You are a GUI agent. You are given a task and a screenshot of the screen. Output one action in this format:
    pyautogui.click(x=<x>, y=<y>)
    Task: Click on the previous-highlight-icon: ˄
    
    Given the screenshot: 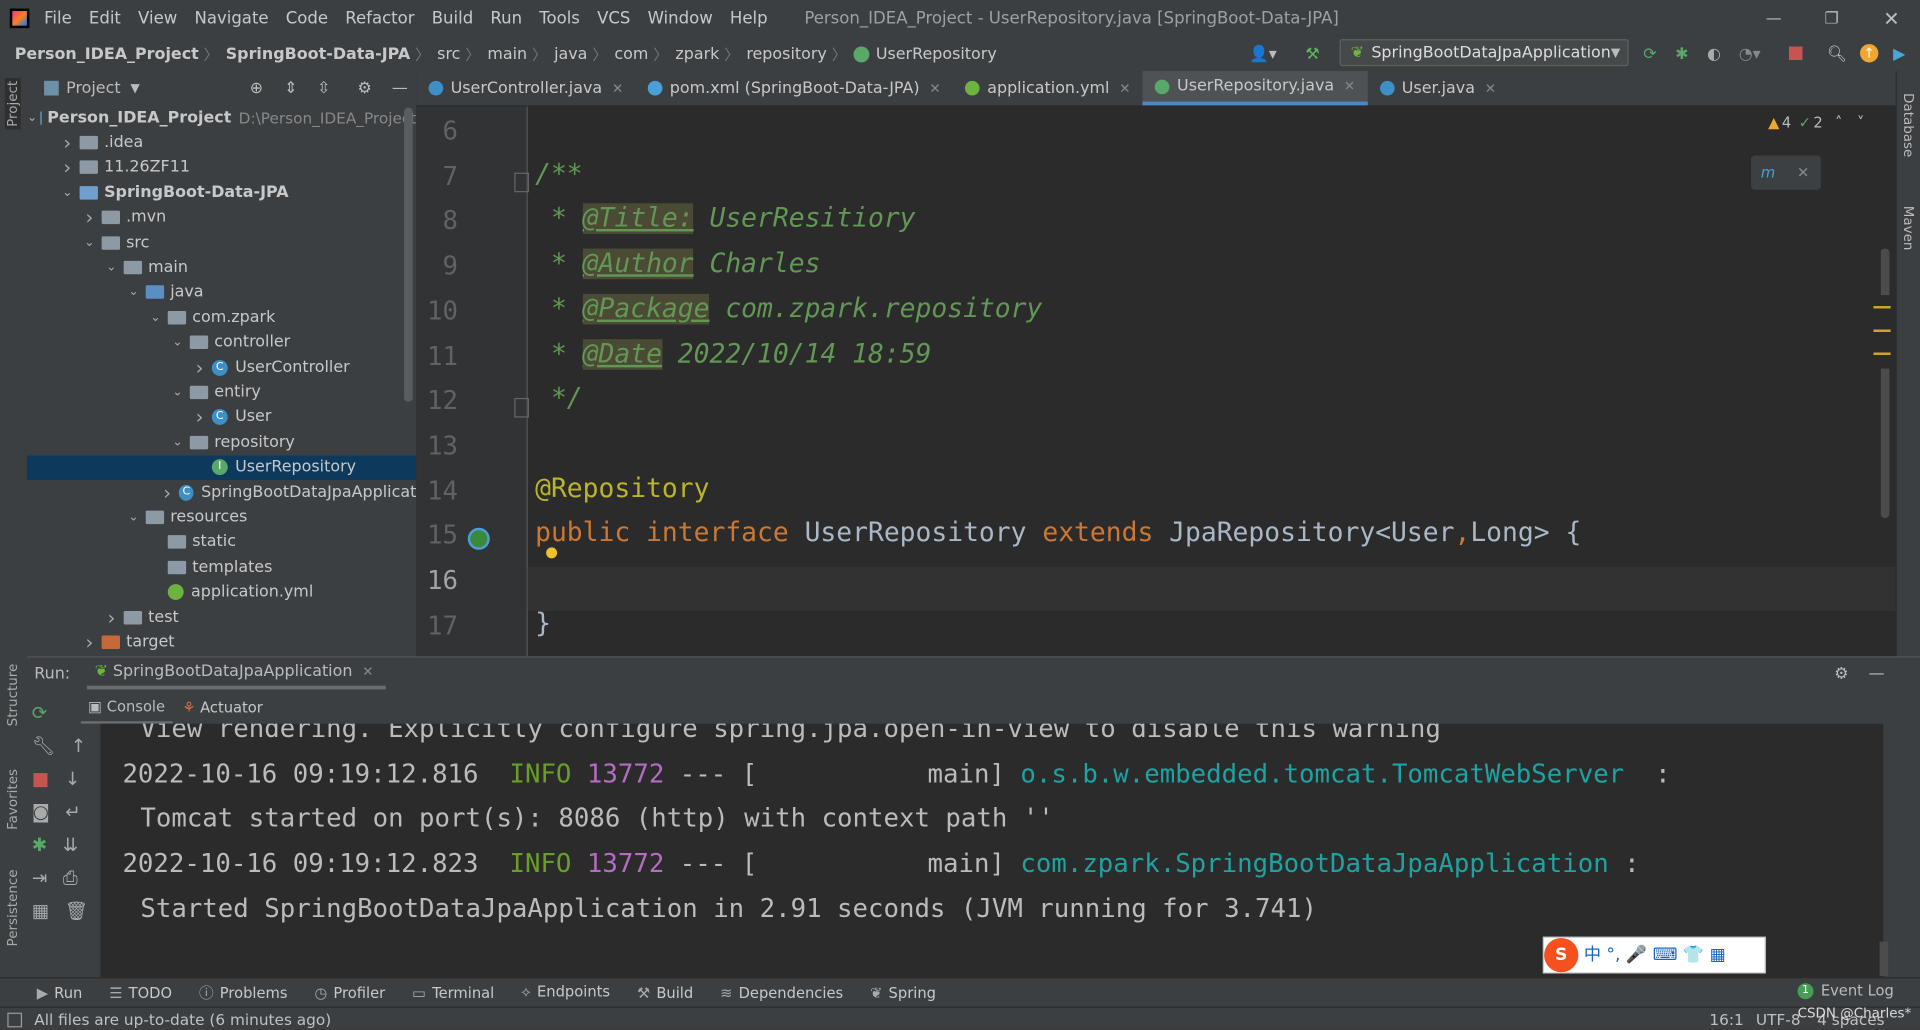 What is the action you would take?
    pyautogui.click(x=1838, y=122)
    